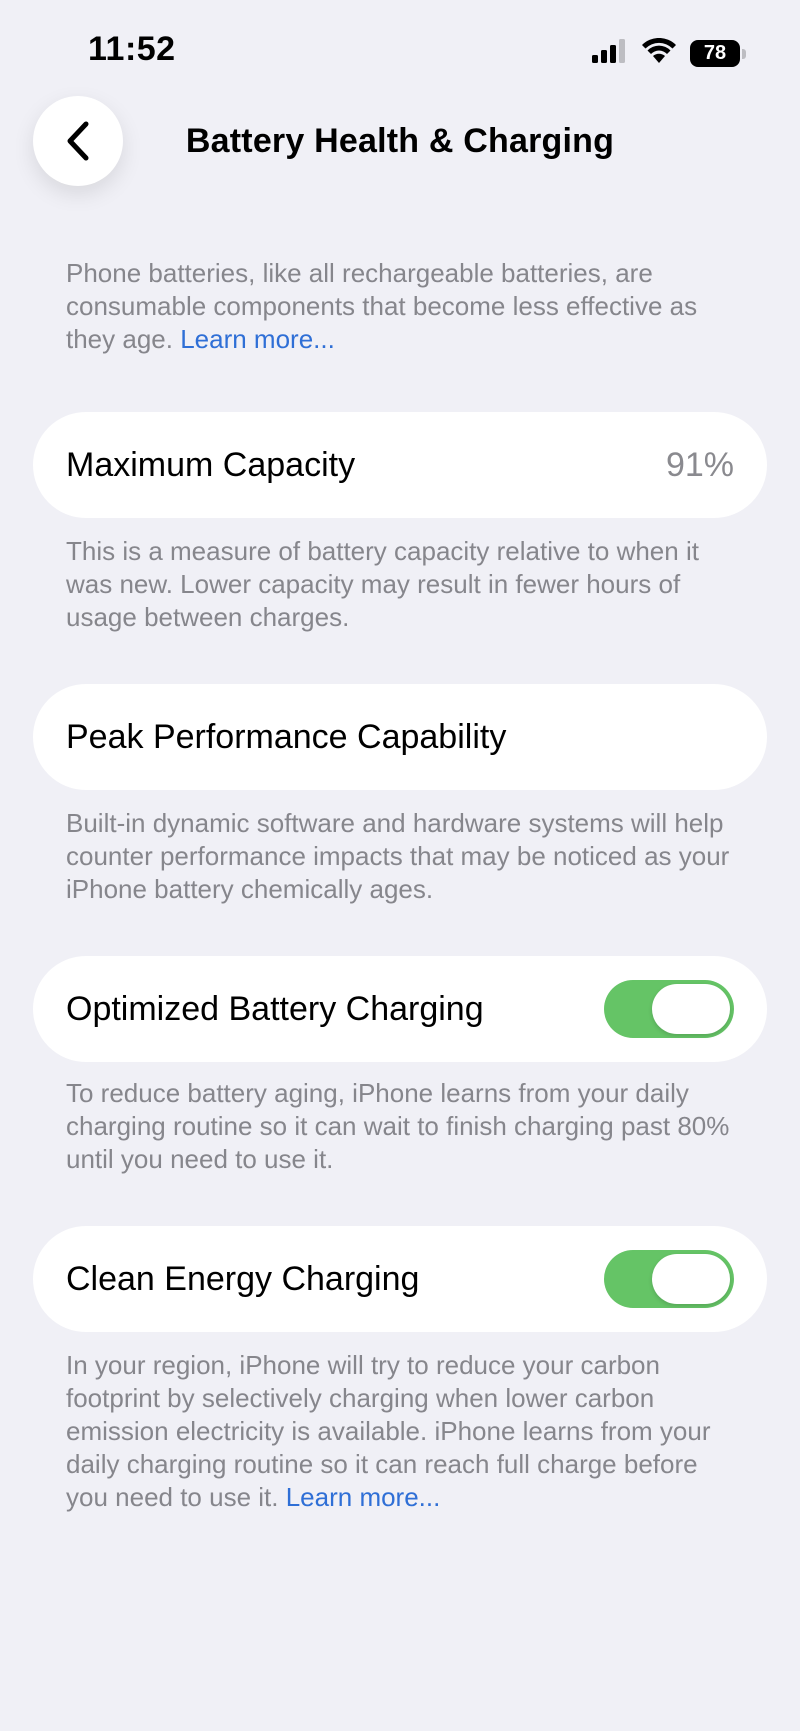 This screenshot has width=800, height=1731. I want to click on battery-level: 78, so click(715, 53).